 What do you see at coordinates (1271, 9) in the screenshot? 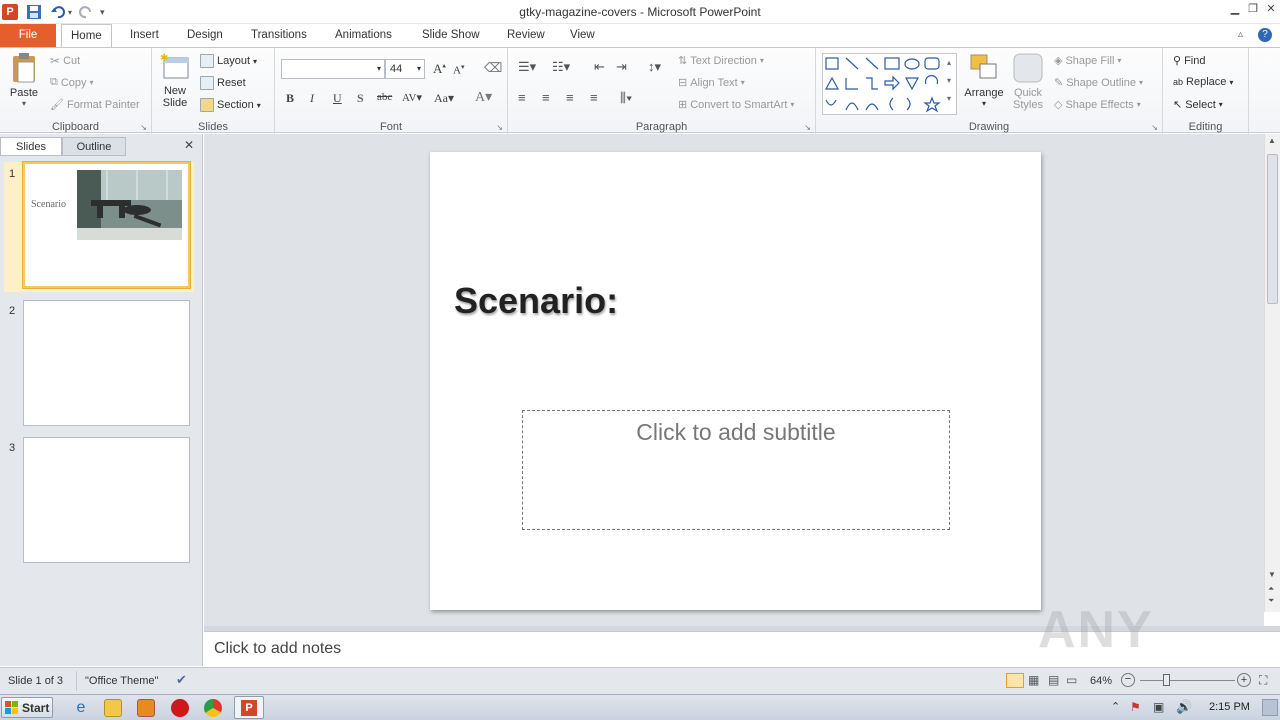
I see `close-icon: ✕` at bounding box center [1271, 9].